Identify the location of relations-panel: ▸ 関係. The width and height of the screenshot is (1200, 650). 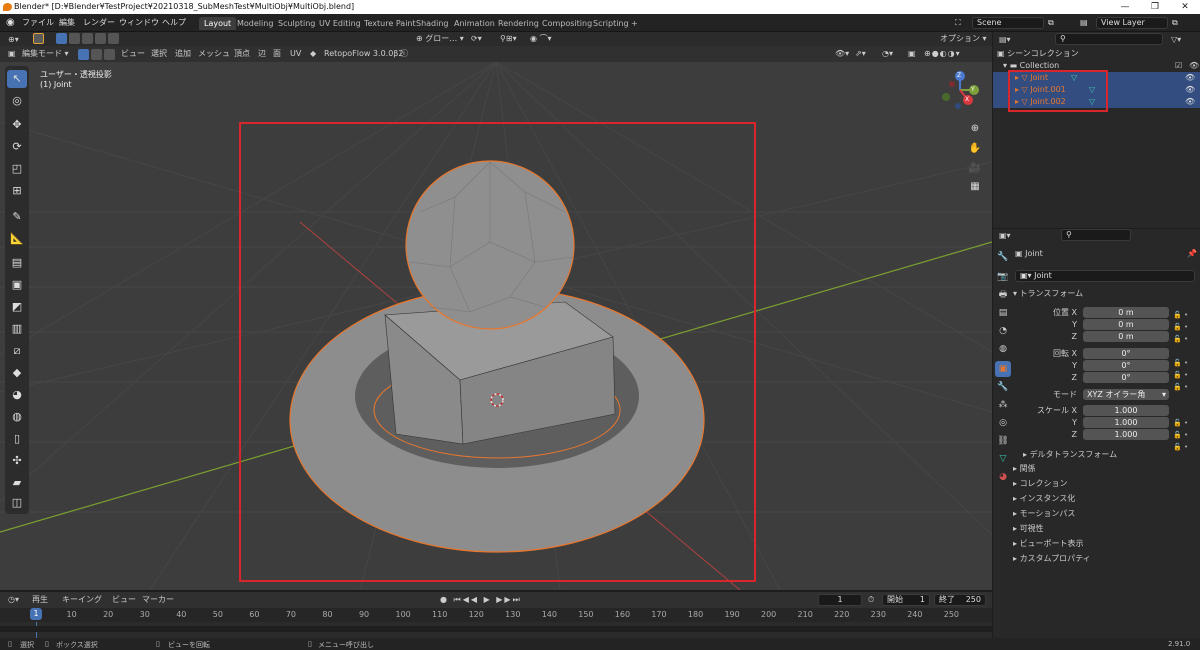
(1104, 469).